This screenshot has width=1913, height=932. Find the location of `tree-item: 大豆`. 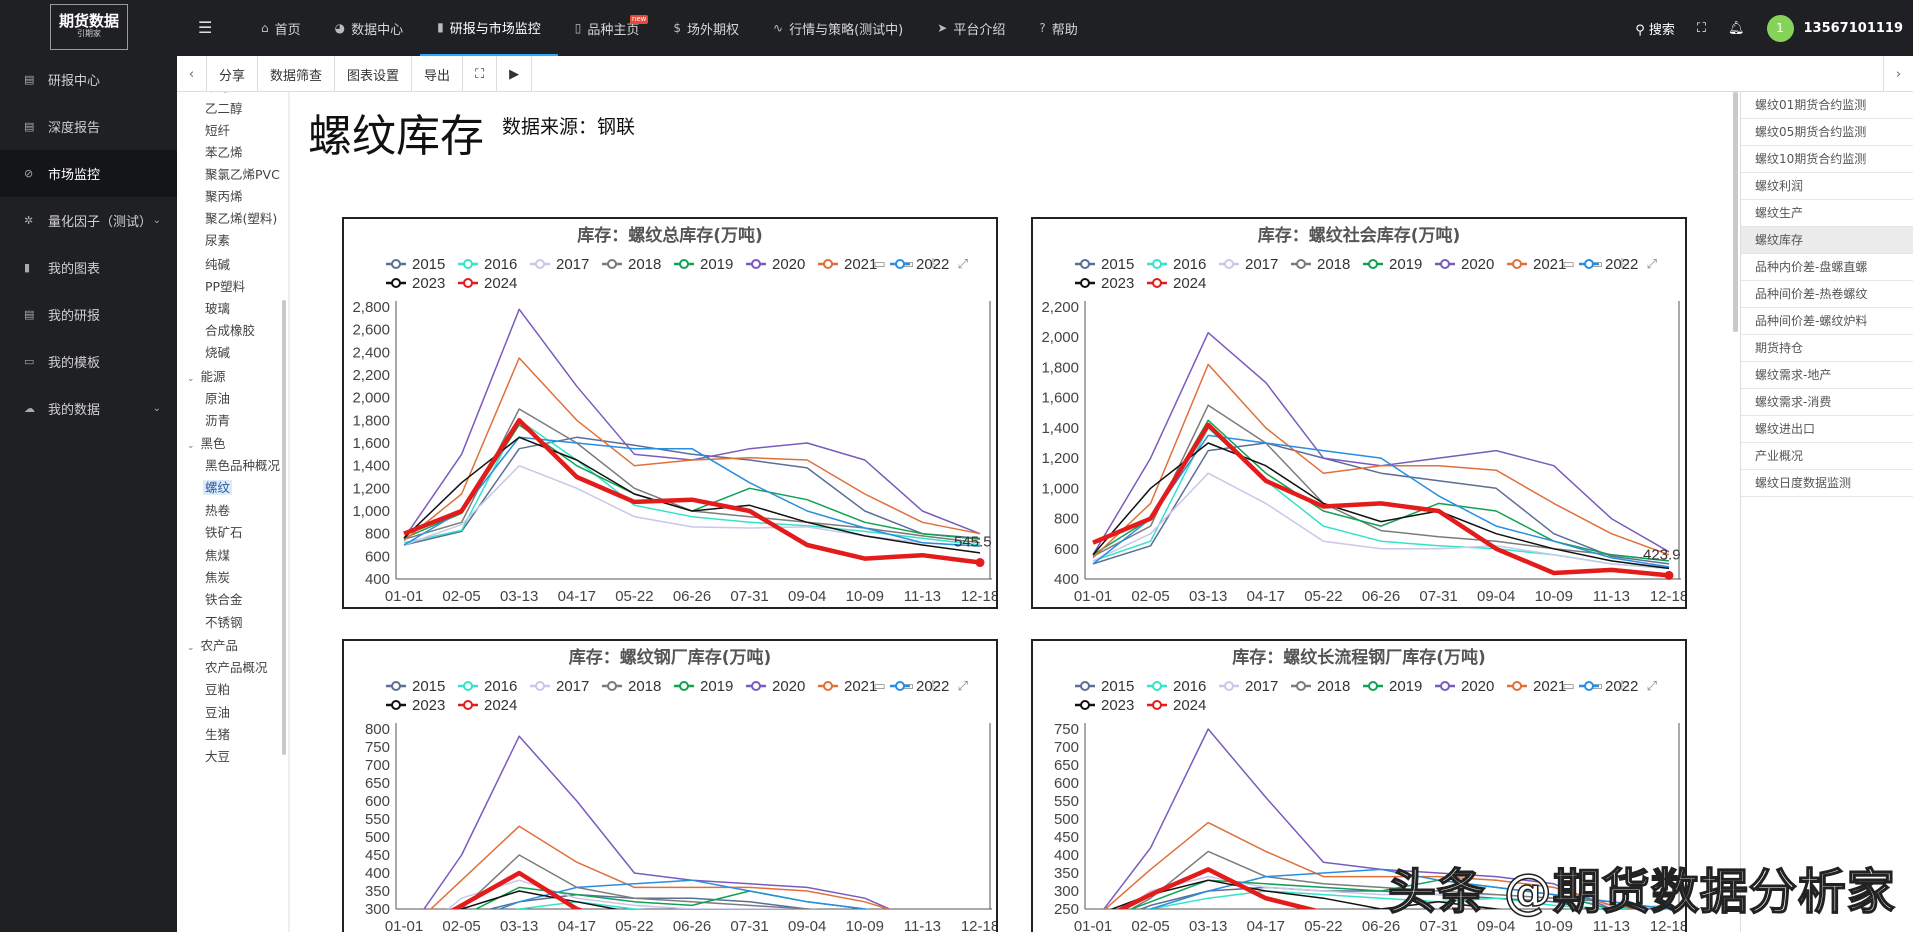

tree-item: 大豆 is located at coordinates (217, 755).